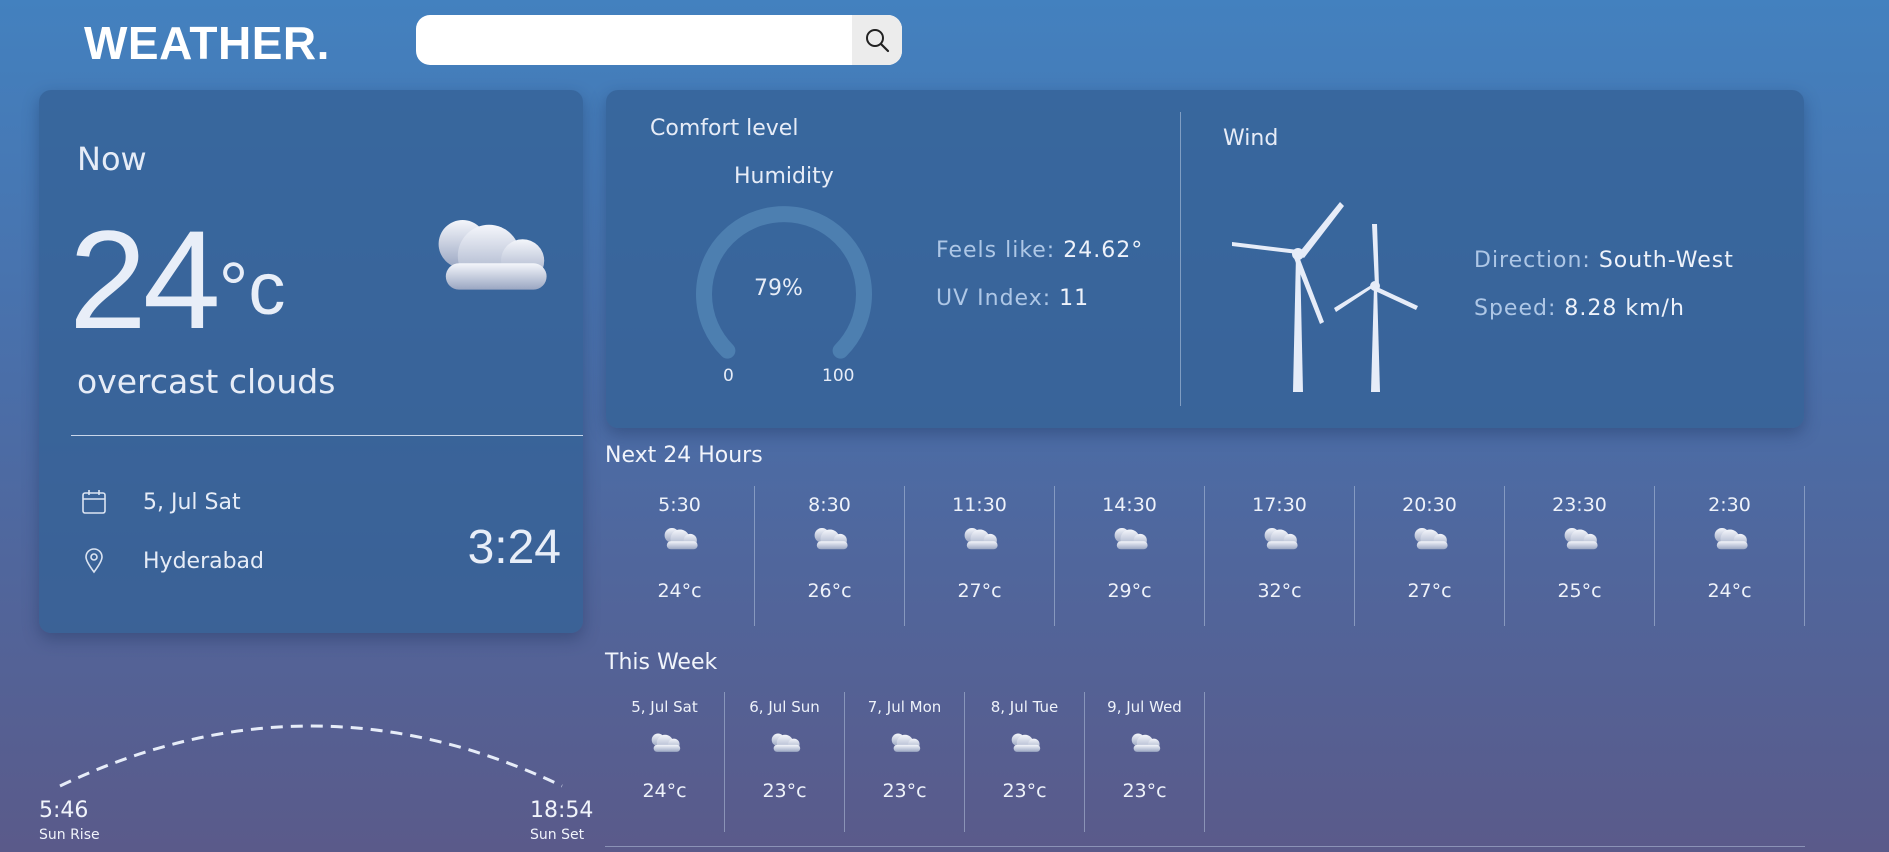 This screenshot has height=852, width=1889. Describe the element at coordinates (112, 159) in the screenshot. I see `now-label: Now` at that location.